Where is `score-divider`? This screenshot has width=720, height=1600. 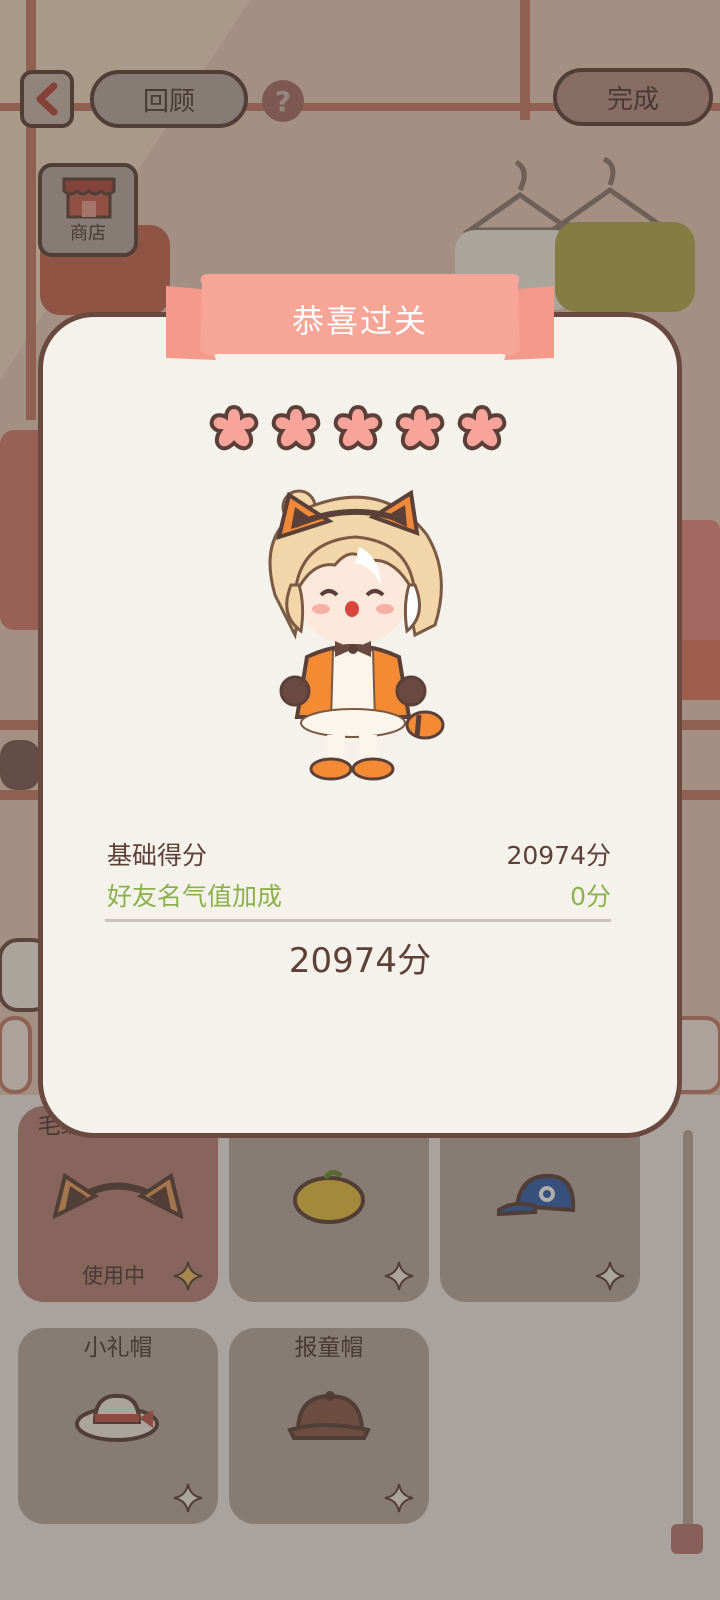
score-divider is located at coordinates (358, 920).